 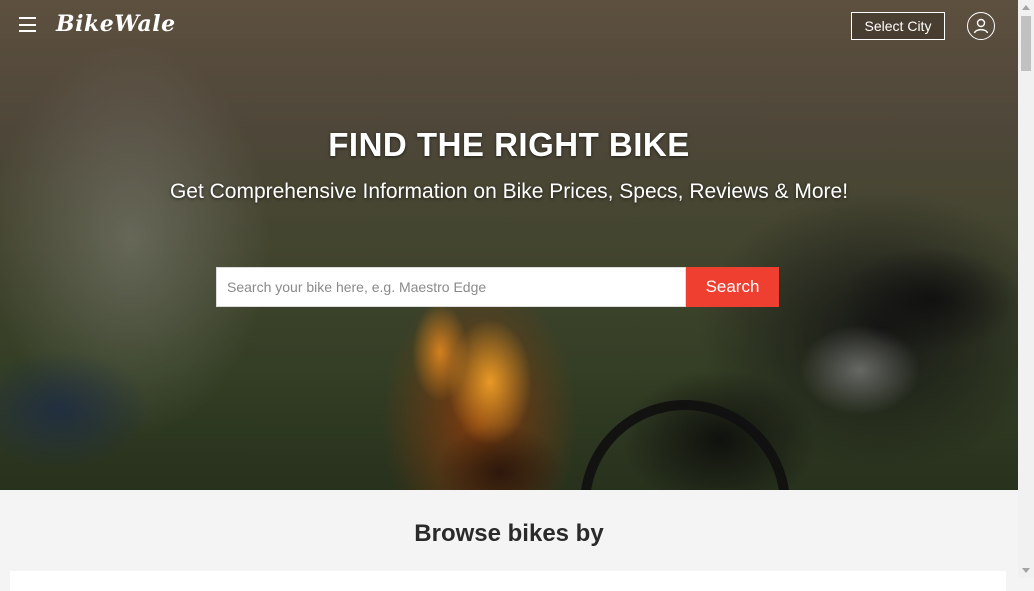 What do you see at coordinates (981, 26) in the screenshot?
I see `user-account-icon` at bounding box center [981, 26].